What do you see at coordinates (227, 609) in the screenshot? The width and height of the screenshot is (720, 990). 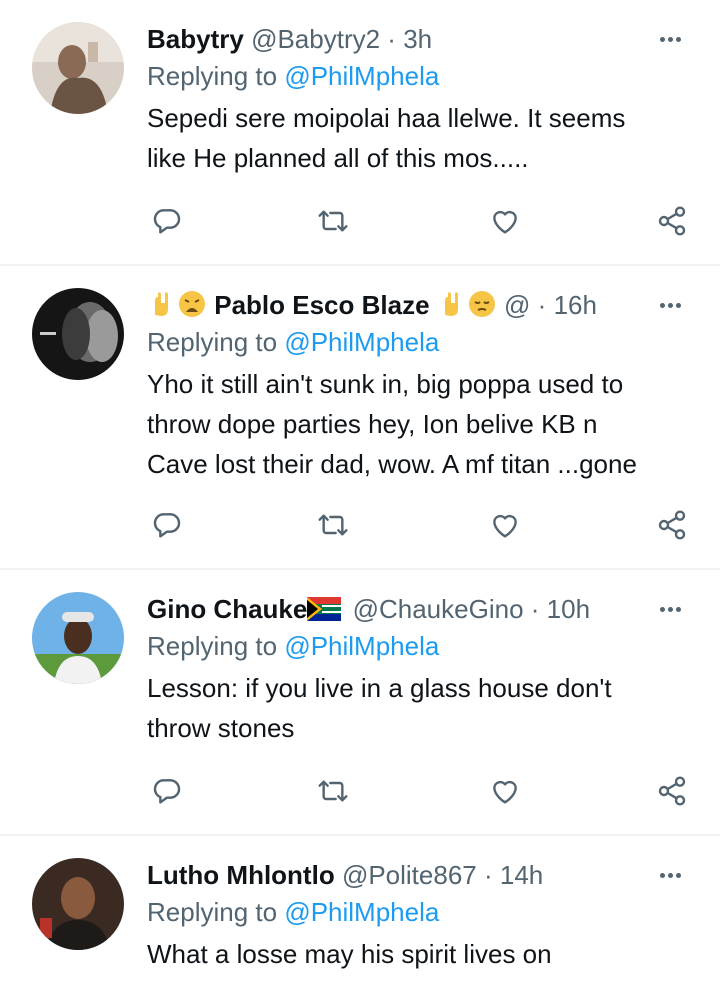 I see `display-name: Gino Chauke` at bounding box center [227, 609].